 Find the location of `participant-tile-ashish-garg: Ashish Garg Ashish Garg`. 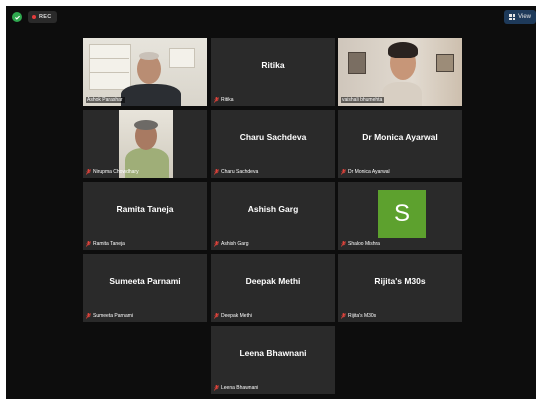

participant-tile-ashish-garg: Ashish Garg Ashish Garg is located at coordinates (273, 216).